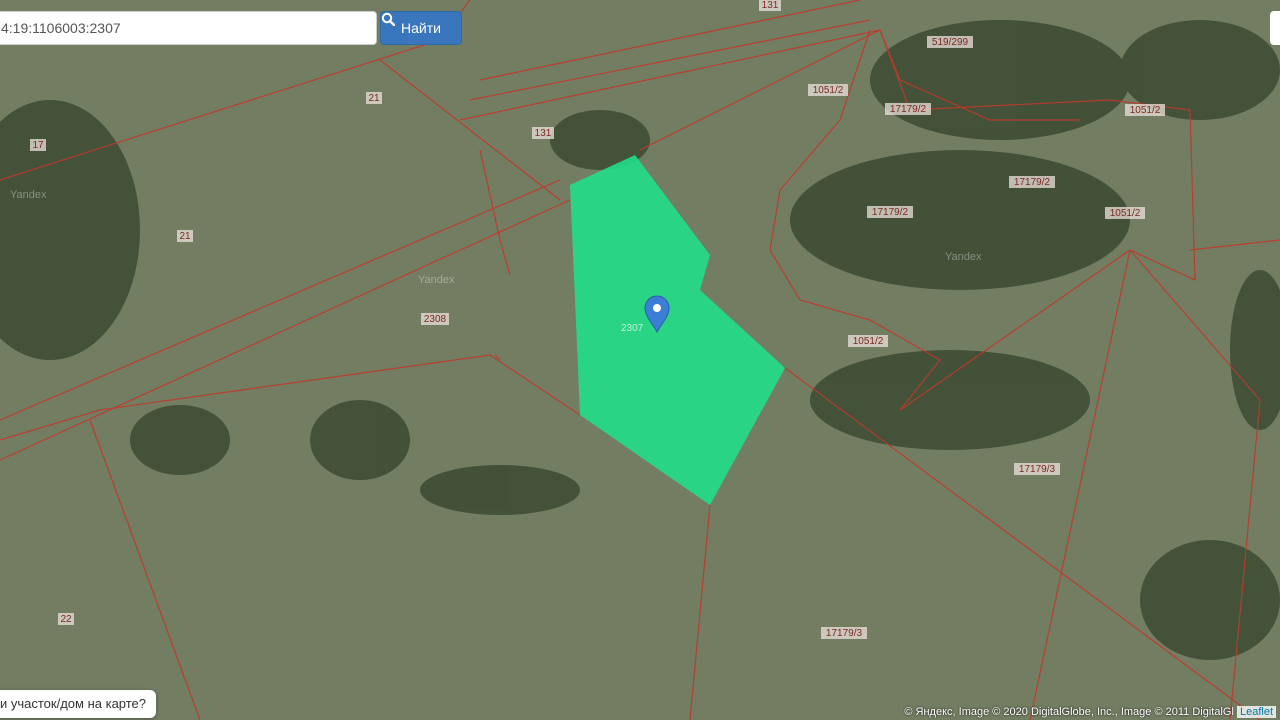  Describe the element at coordinates (38, 145) in the screenshot. I see `parcel-label: 17` at that location.